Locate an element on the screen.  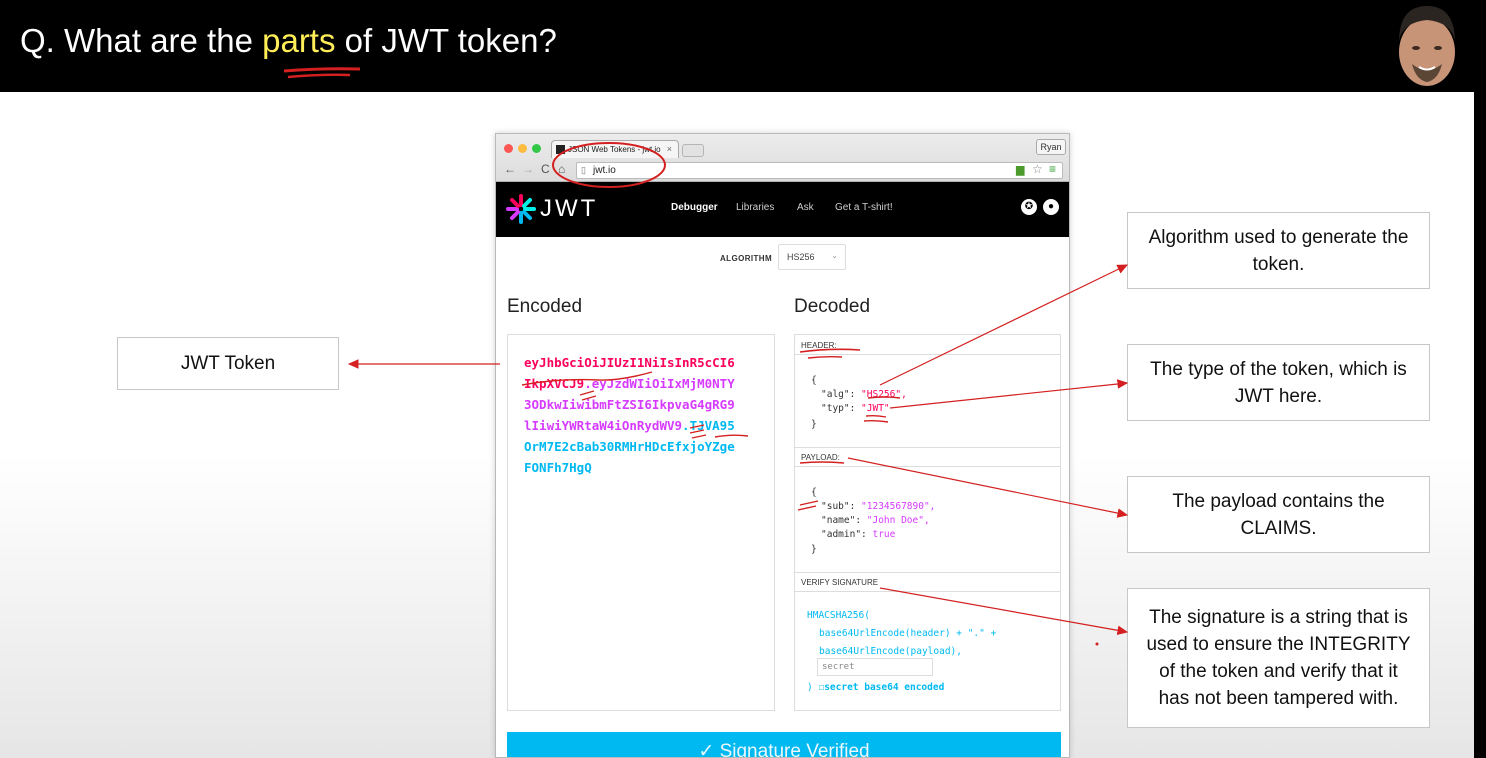
annotation-dot is located at coordinates (1097, 644).